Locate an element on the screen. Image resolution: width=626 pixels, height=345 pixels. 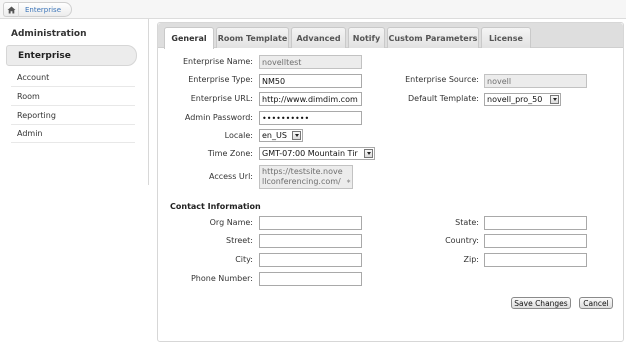
default-template-label: Default Template: is located at coordinates (443, 98).